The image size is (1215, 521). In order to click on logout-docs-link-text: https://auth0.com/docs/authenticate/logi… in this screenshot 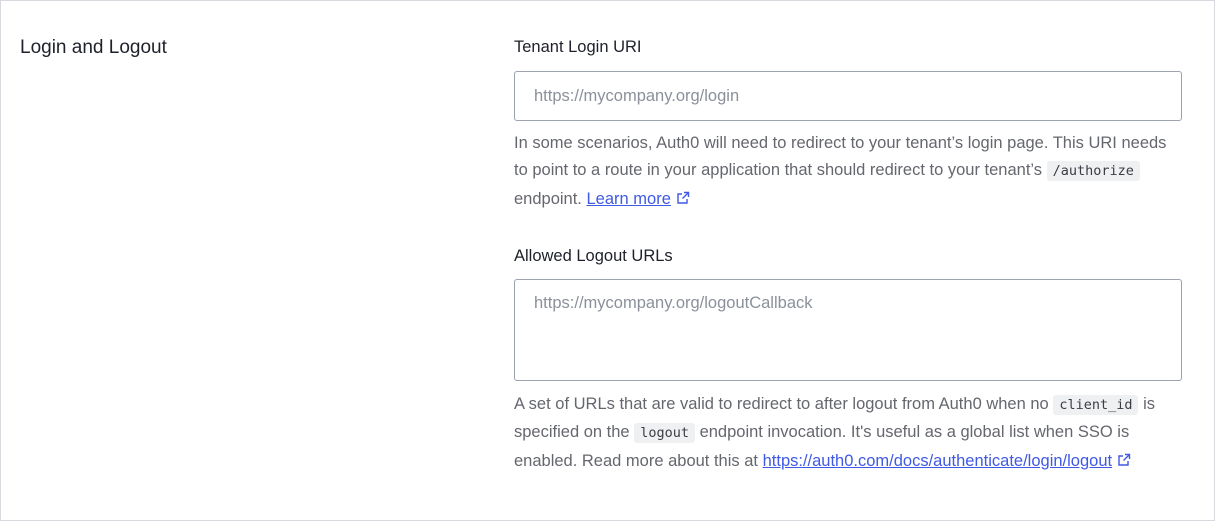, I will do `click(937, 460)`.